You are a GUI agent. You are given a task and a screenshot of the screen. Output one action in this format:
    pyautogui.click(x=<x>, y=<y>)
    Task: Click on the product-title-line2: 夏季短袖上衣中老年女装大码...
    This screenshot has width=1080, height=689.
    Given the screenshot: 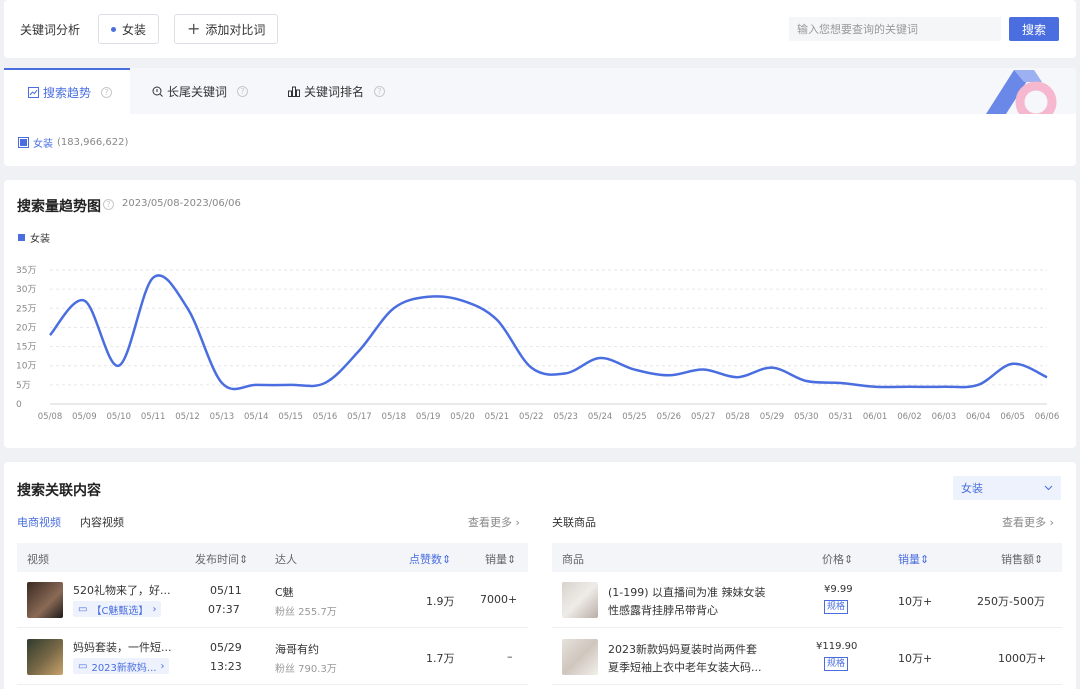 What is the action you would take?
    pyautogui.click(x=685, y=667)
    